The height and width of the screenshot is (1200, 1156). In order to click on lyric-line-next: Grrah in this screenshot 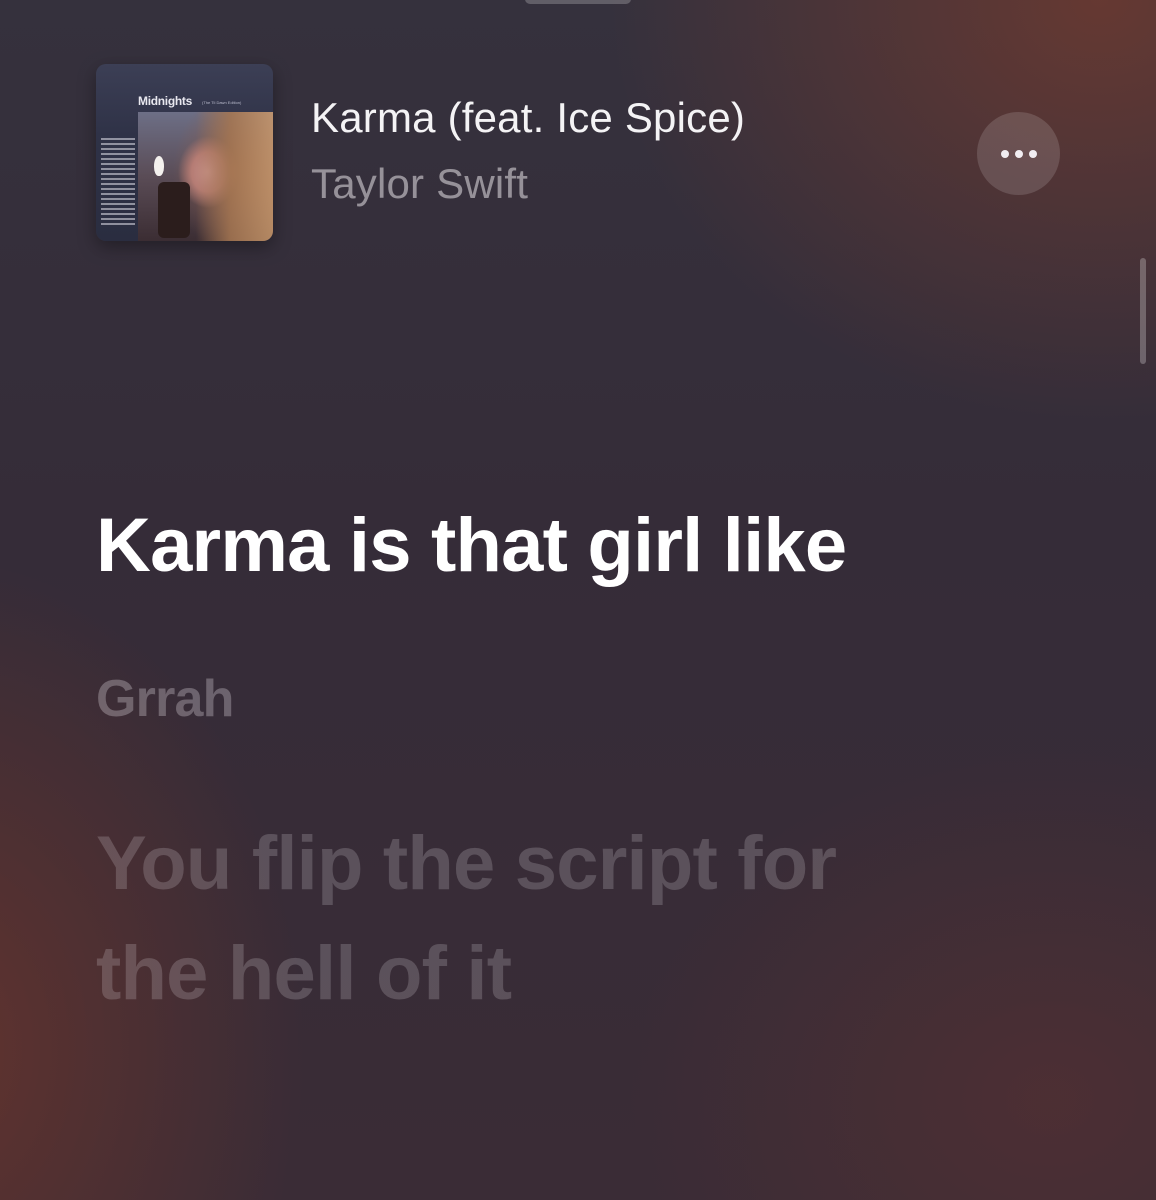, I will do `click(526, 699)`.